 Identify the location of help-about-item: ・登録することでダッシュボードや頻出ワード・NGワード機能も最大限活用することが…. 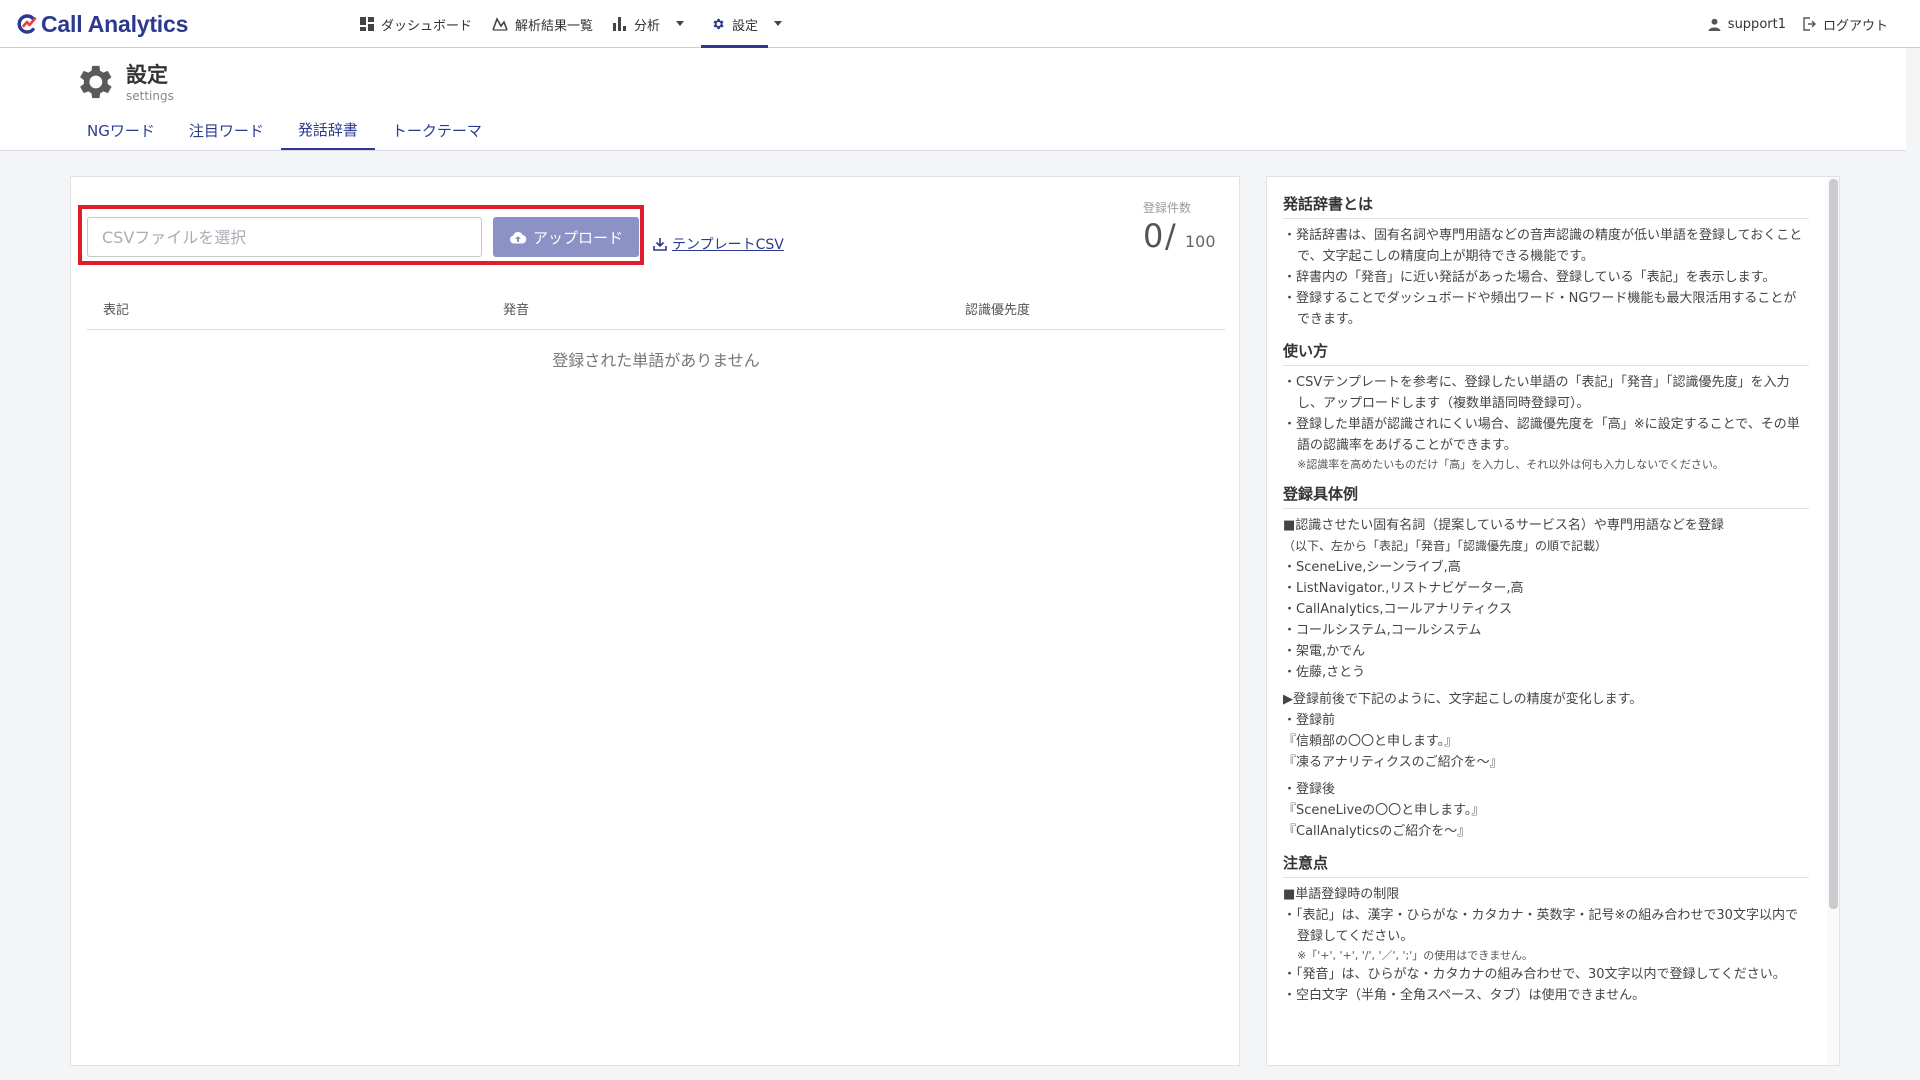
(1540, 309).